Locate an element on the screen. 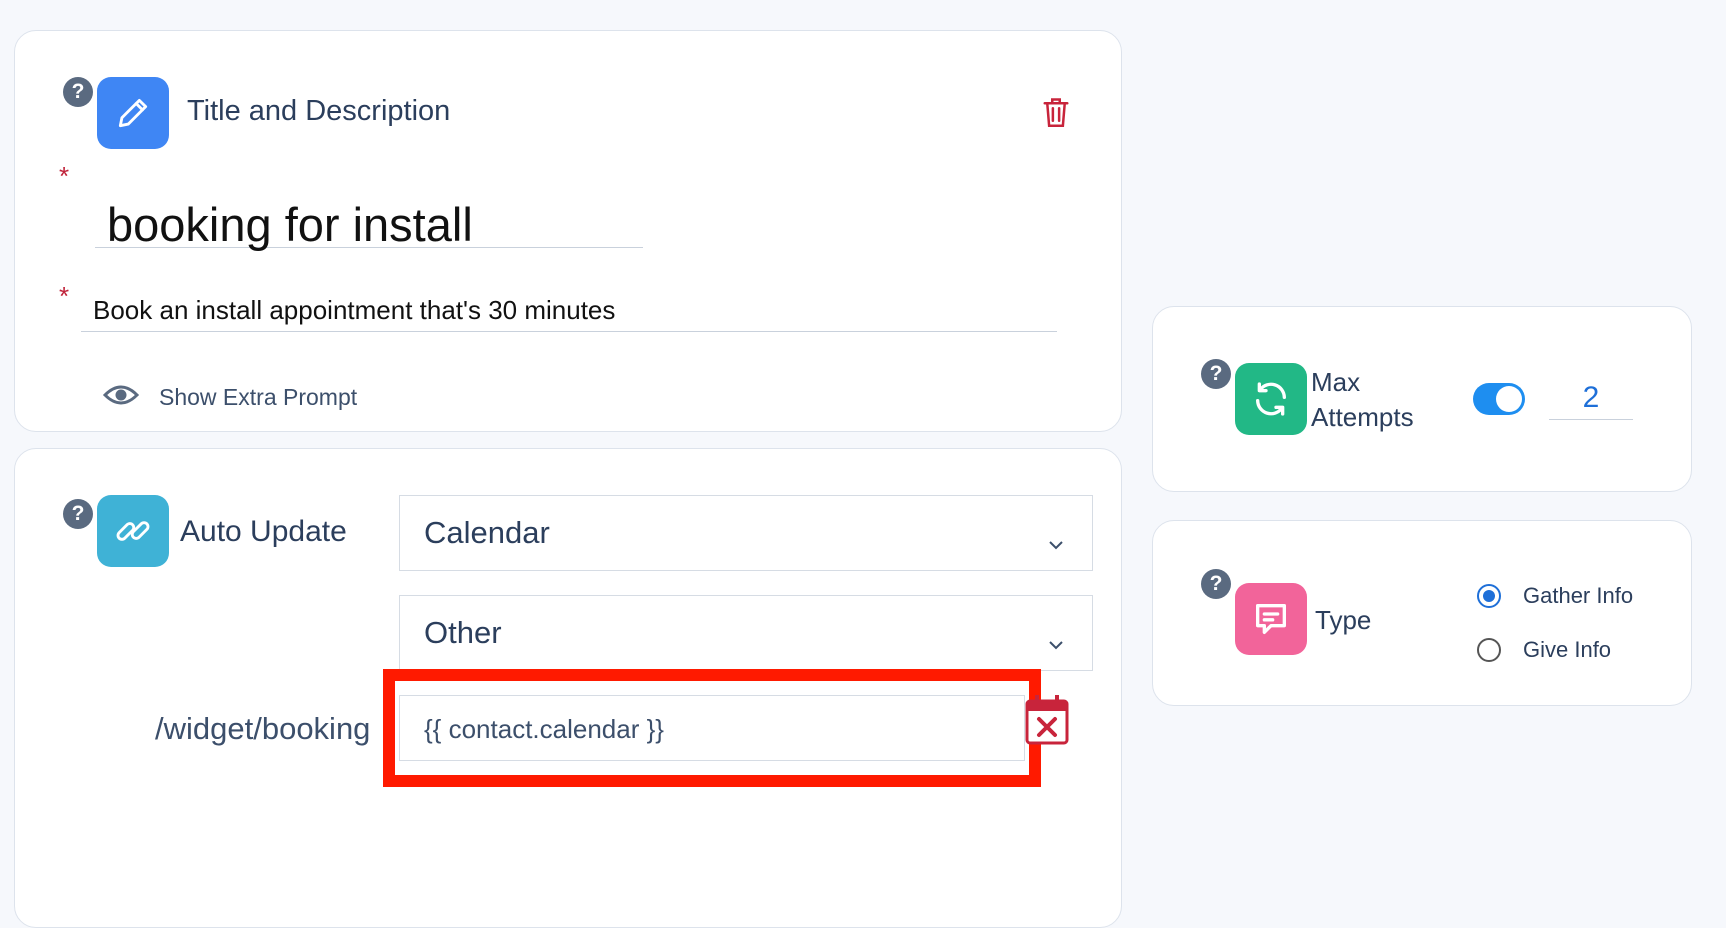 The width and height of the screenshot is (1726, 928). max-attempts-value: 2 is located at coordinates (1591, 397).